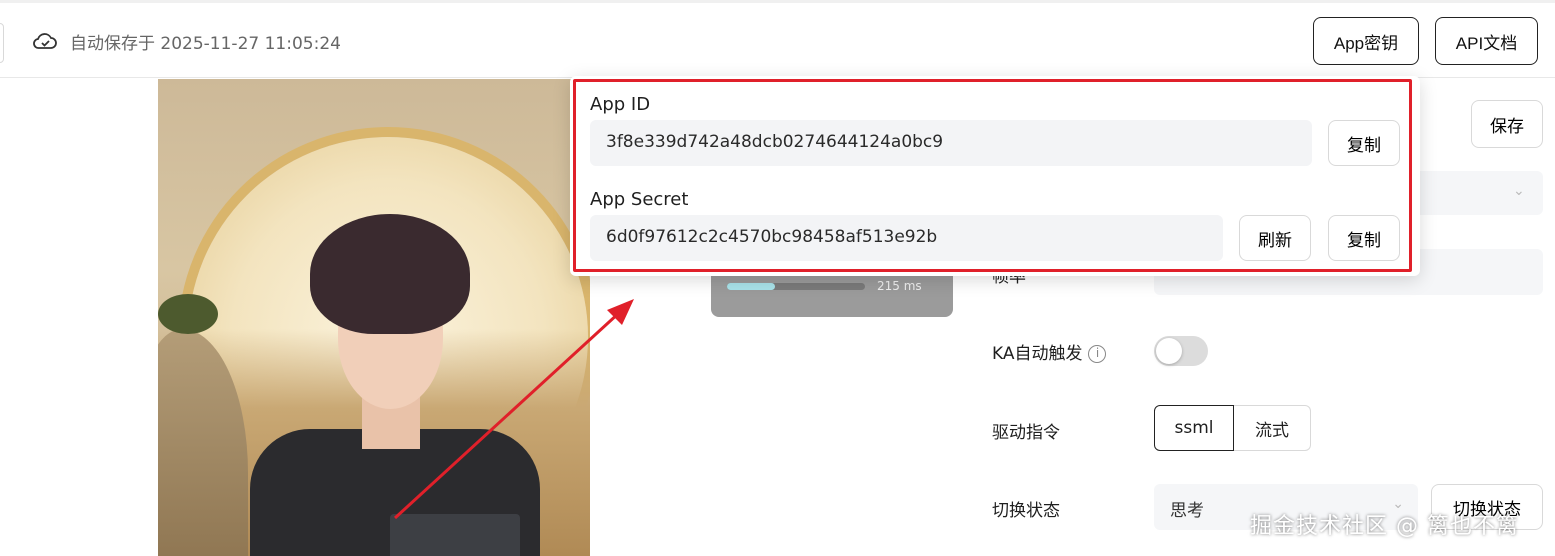 The height and width of the screenshot is (556, 1555). Describe the element at coordinates (777, 40) in the screenshot. I see `top-toolbar: 自动保存于 2025-11-27 11:05:24 App密钥 API文档` at that location.